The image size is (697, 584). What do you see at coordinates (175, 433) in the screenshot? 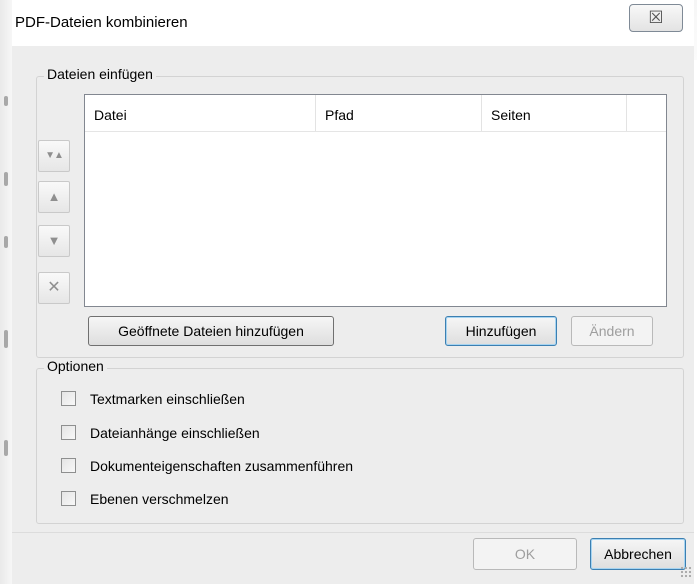
I see `include-attachments-label: Dateianhänge einschließen` at bounding box center [175, 433].